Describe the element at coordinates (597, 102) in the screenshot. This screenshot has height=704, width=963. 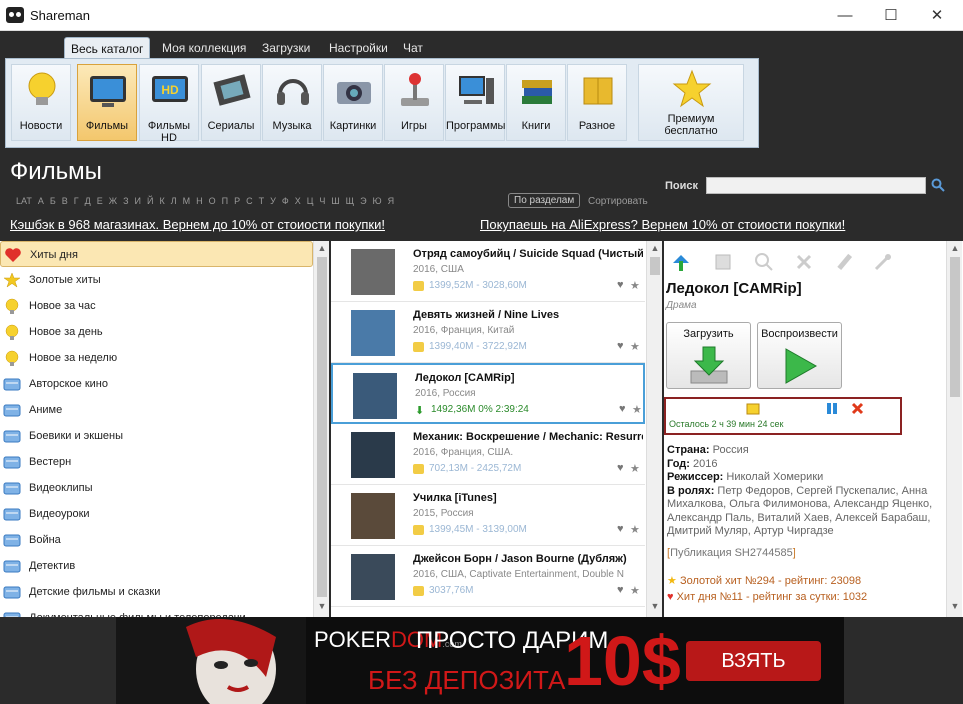
I see `category-misc: Разное` at that location.